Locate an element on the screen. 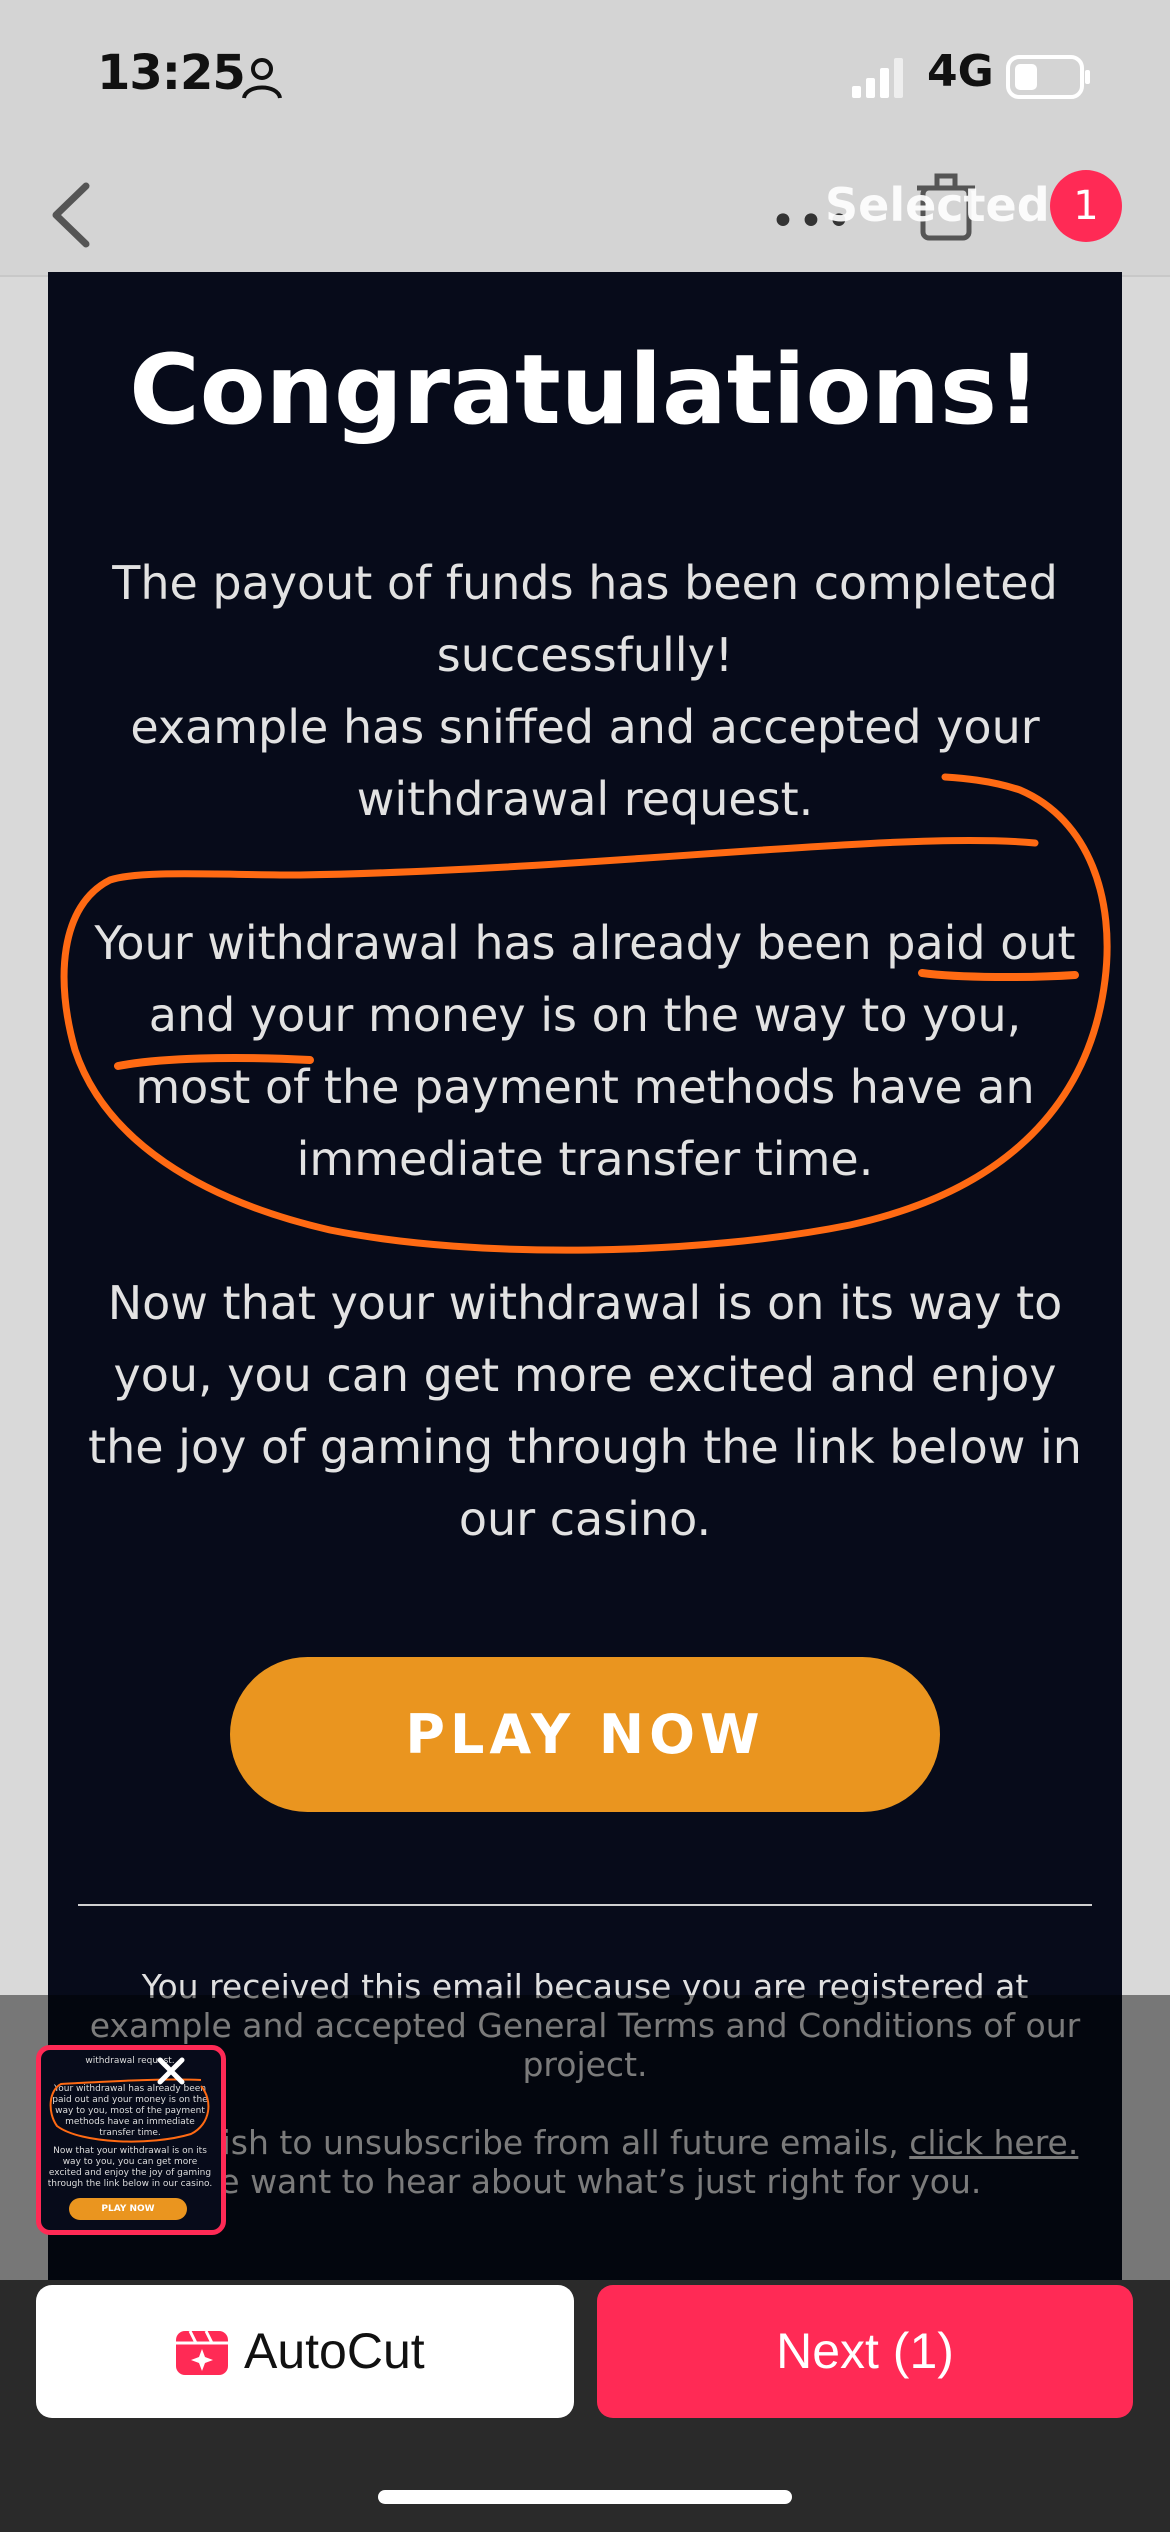 The height and width of the screenshot is (2532, 1170). autocut-label: AutoCut is located at coordinates (334, 2351).